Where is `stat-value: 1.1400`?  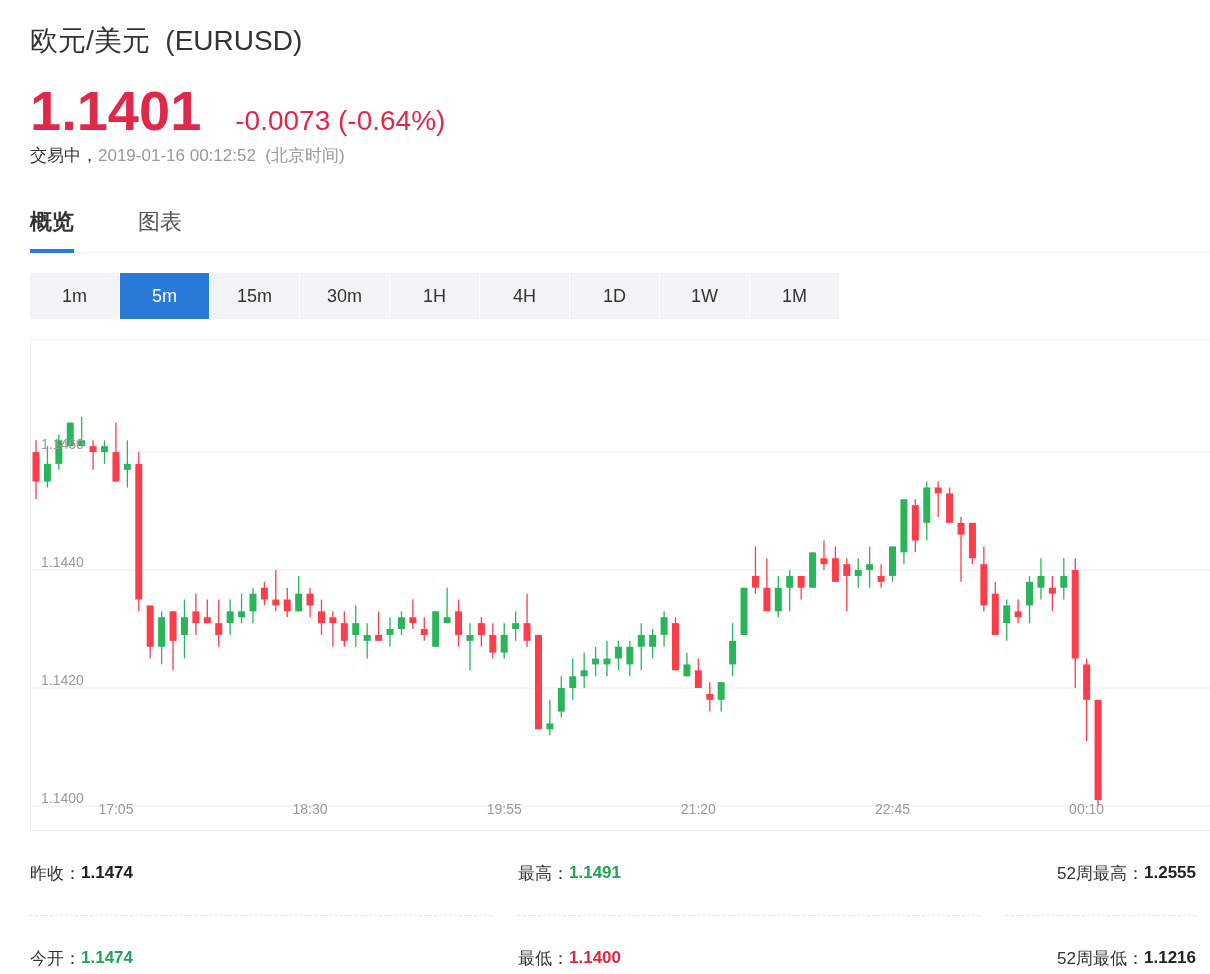
stat-value: 1.1400 is located at coordinates (595, 958).